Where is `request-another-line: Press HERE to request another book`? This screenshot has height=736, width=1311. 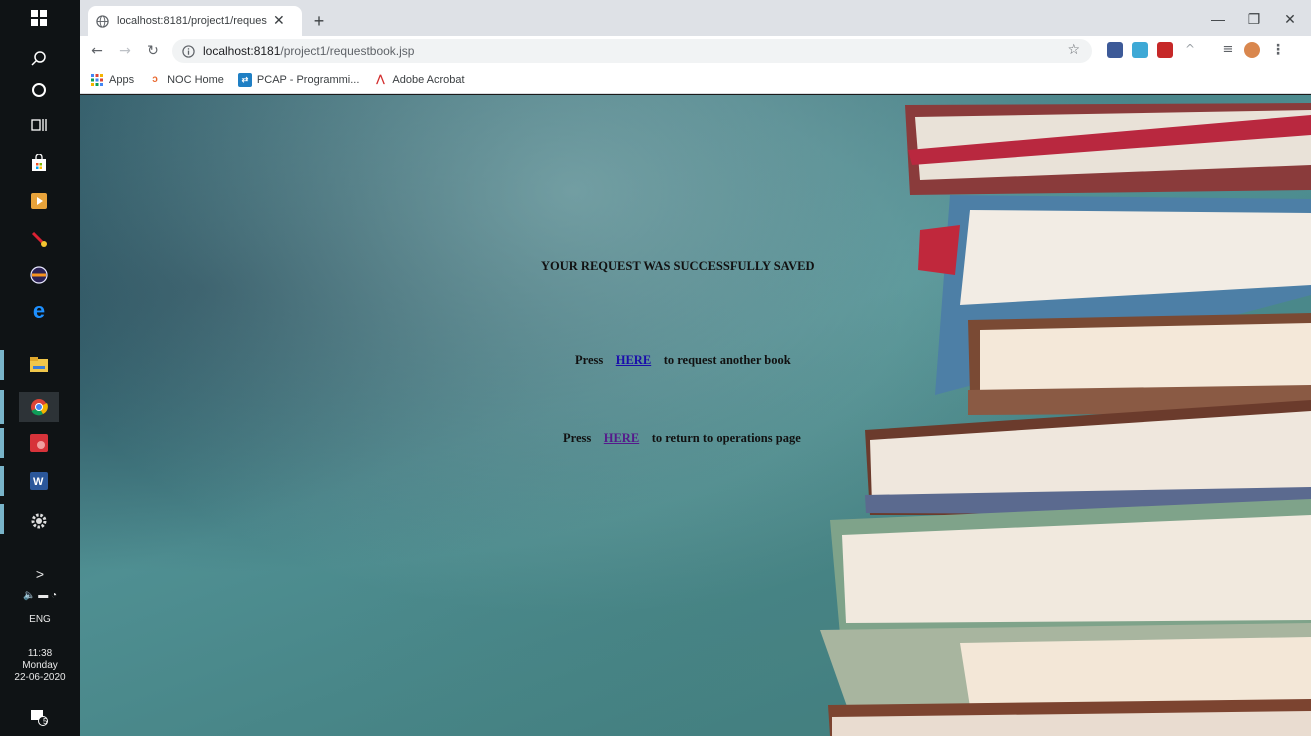
request-another-line: Press HERE to request another book is located at coordinates (683, 360).